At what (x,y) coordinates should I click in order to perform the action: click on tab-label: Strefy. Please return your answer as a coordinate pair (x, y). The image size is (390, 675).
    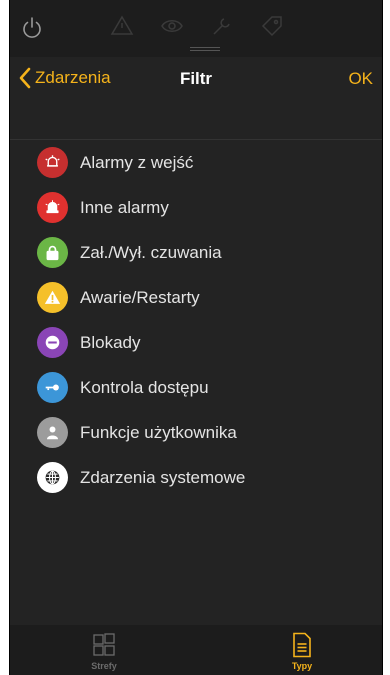
    Looking at the image, I should click on (104, 666).